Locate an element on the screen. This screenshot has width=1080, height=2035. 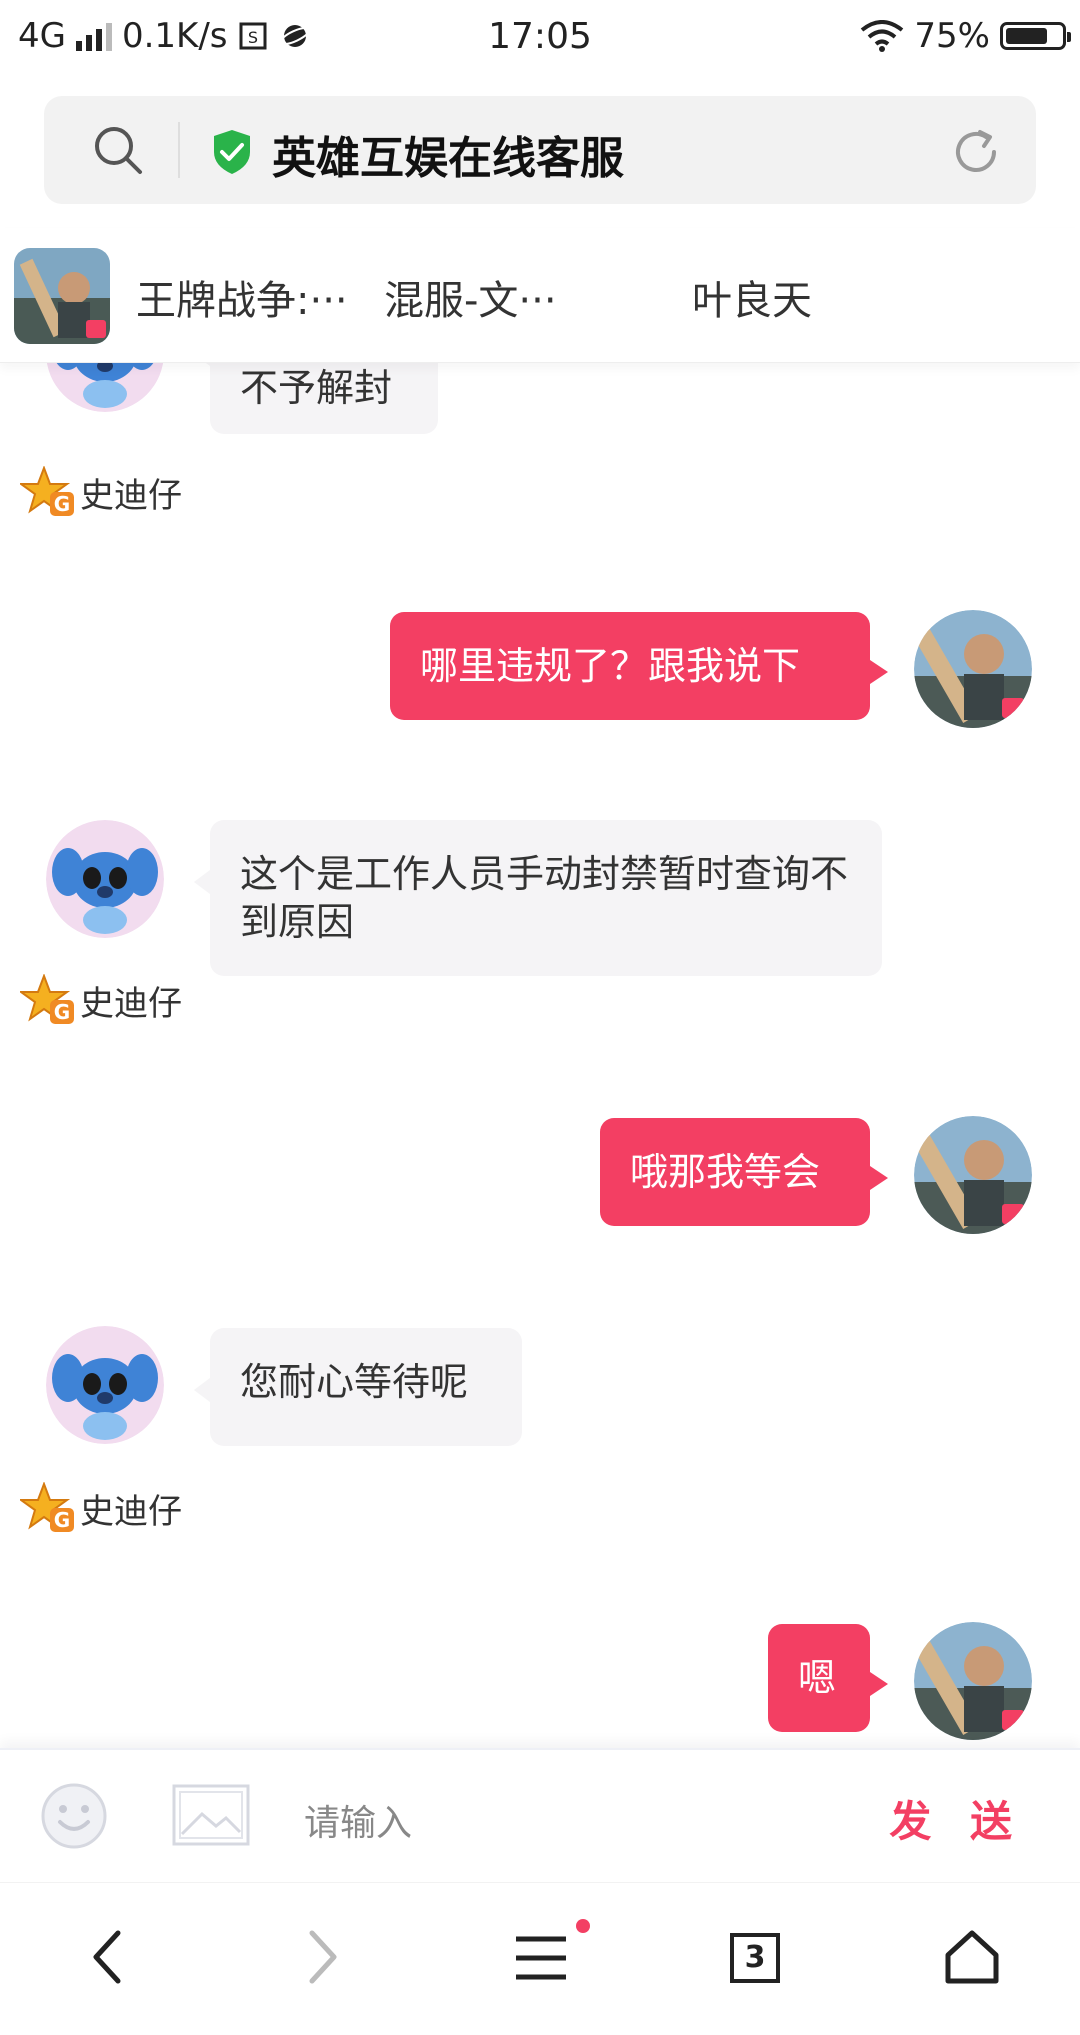
browser-bottom-nav: 3 is located at coordinates (540, 1958).